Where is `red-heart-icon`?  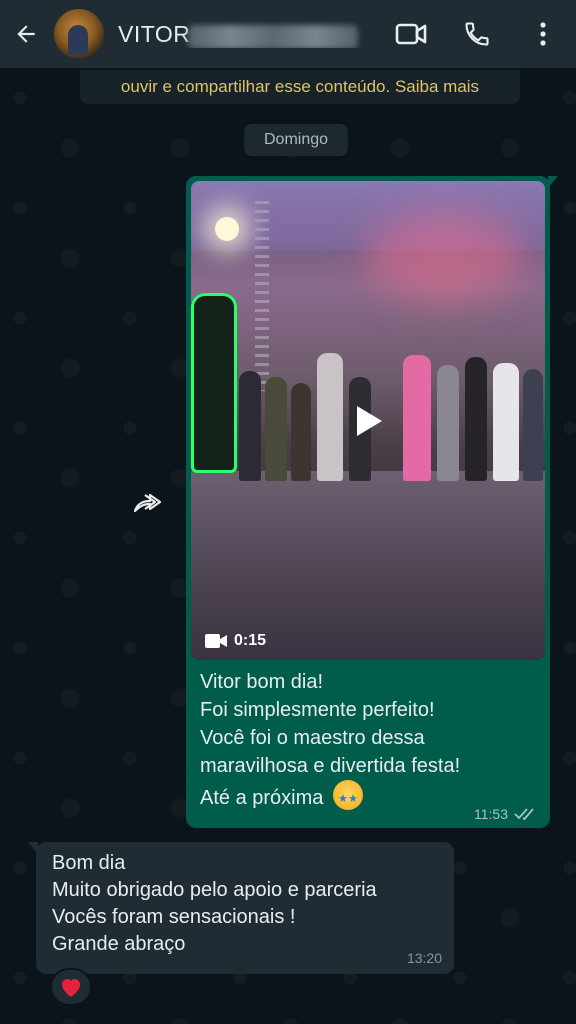 red-heart-icon is located at coordinates (71, 988).